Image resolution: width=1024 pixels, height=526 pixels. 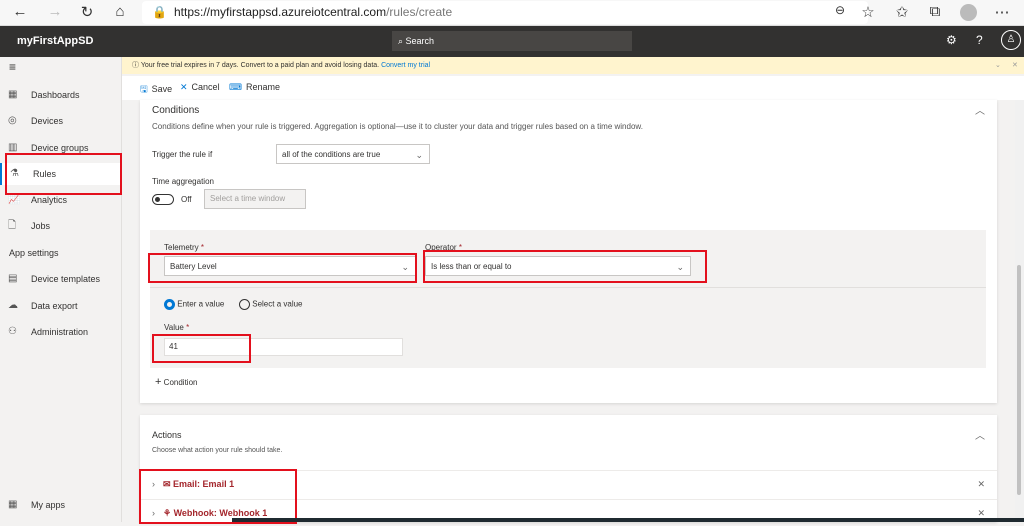 What do you see at coordinates (12, 331) in the screenshot?
I see `administration-icon: ⚇` at bounding box center [12, 331].